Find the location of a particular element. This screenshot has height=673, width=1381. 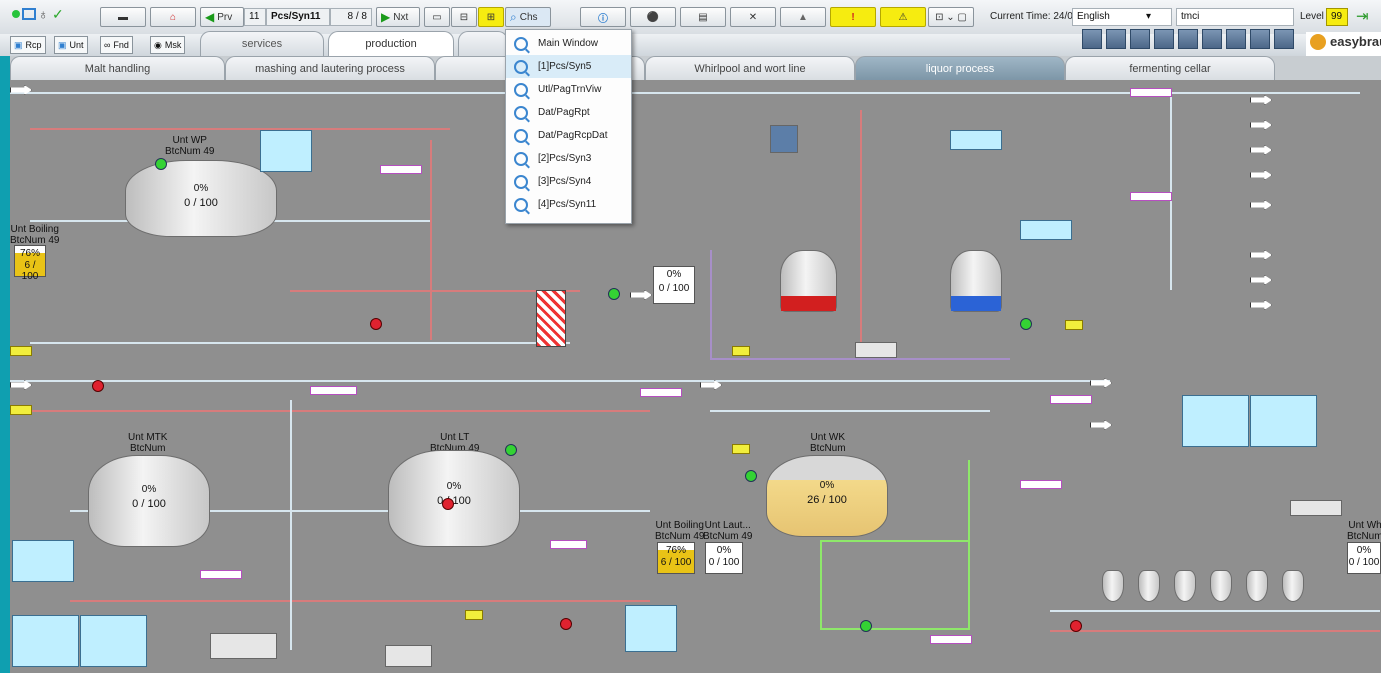

unt-wk-vessel: 0% 26 / 100 is located at coordinates (827, 496).